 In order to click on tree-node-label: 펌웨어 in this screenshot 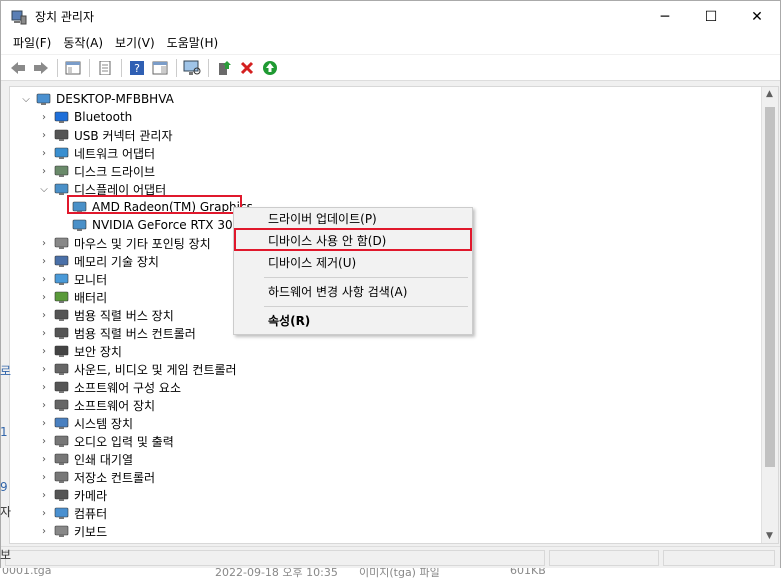, I will do `click(90, 542)`.